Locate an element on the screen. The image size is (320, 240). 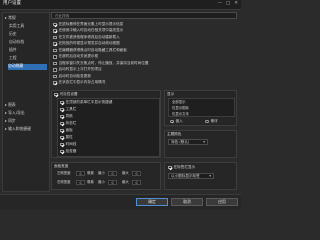
group-title: 面板宽度 is located at coordinates (61, 165).